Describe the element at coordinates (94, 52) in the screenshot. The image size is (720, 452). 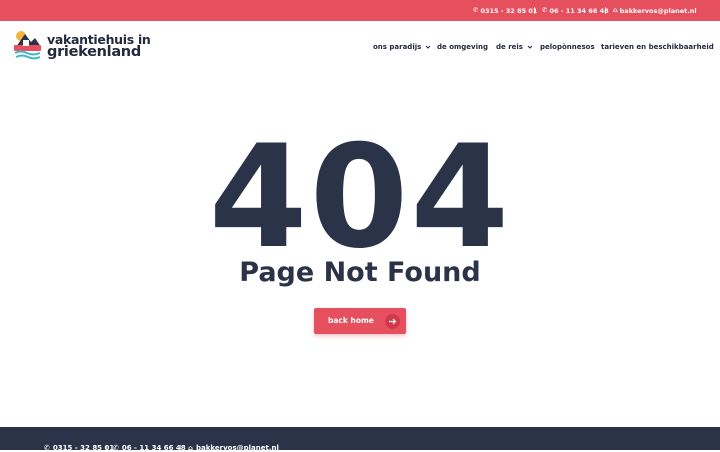
I see `logo-line2: griekenland` at that location.